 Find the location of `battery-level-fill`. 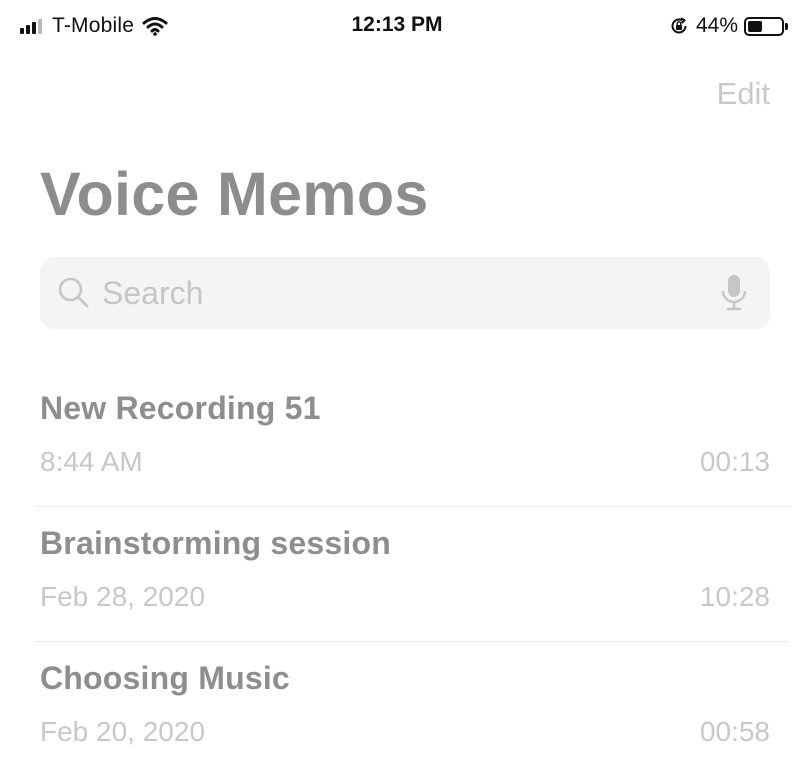

battery-level-fill is located at coordinates (755, 26).